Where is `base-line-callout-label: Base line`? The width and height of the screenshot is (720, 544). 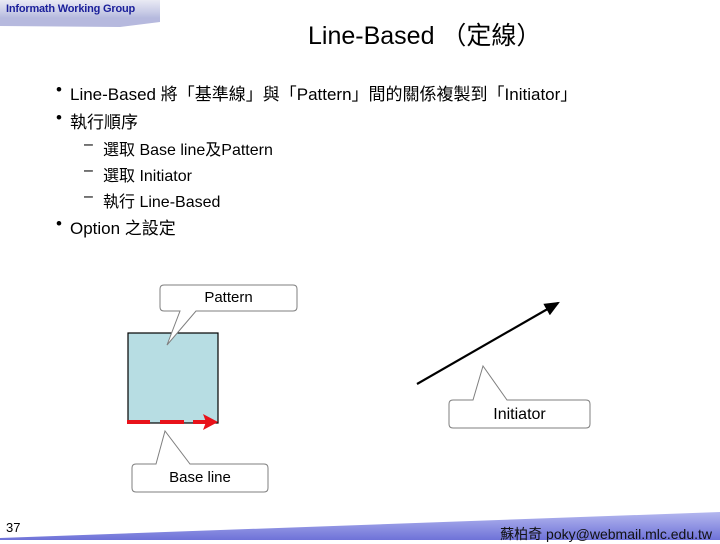 base-line-callout-label: Base line is located at coordinates (200, 477).